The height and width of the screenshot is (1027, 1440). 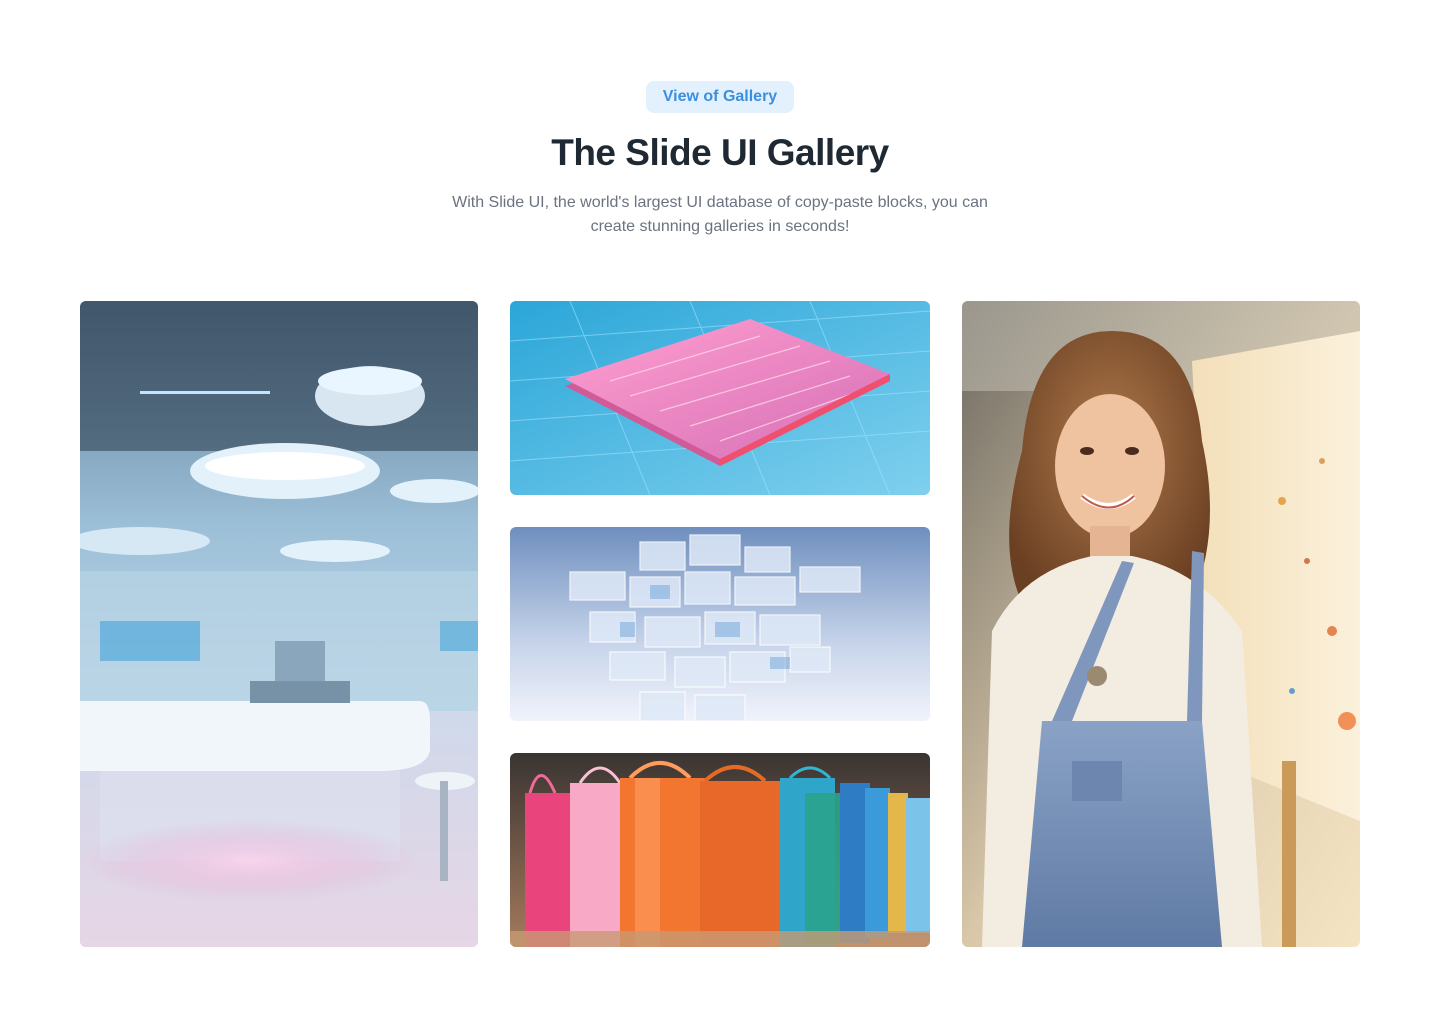 I want to click on gallery-image-bags, so click(x=720, y=850).